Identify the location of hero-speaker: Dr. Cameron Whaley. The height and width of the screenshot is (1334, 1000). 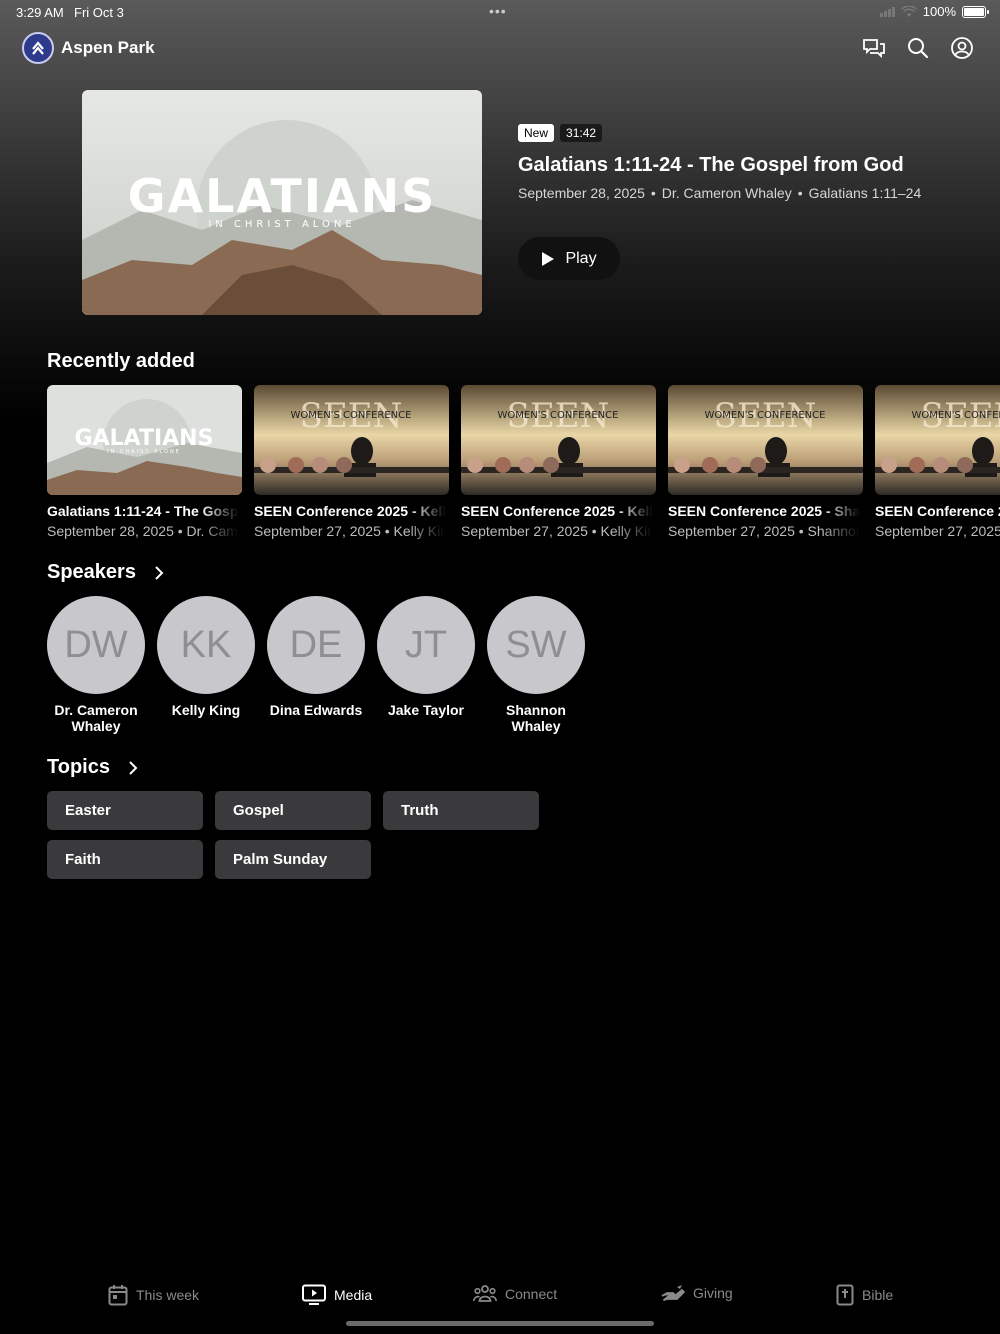
(726, 193).